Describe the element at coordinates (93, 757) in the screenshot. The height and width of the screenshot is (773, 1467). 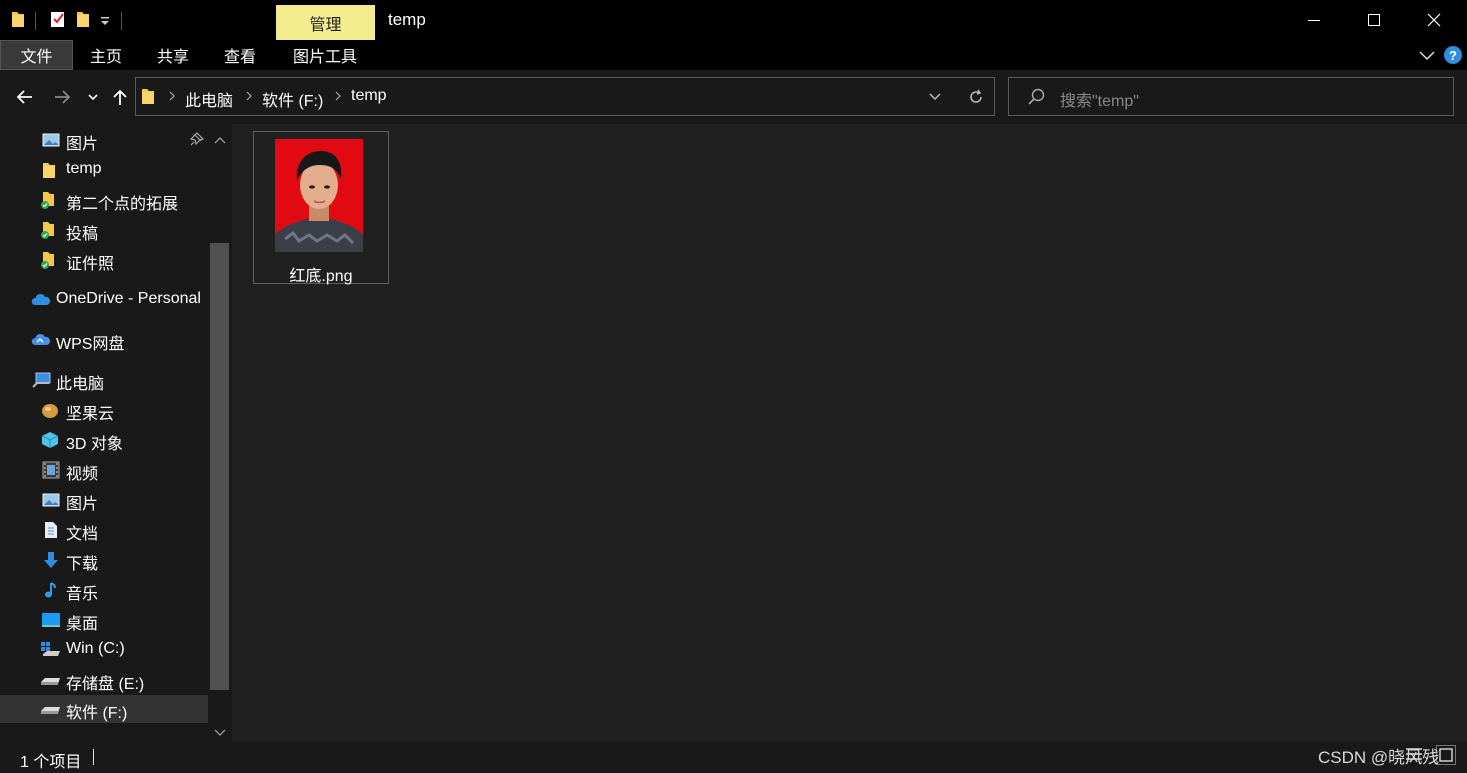
I see `status-divider` at that location.